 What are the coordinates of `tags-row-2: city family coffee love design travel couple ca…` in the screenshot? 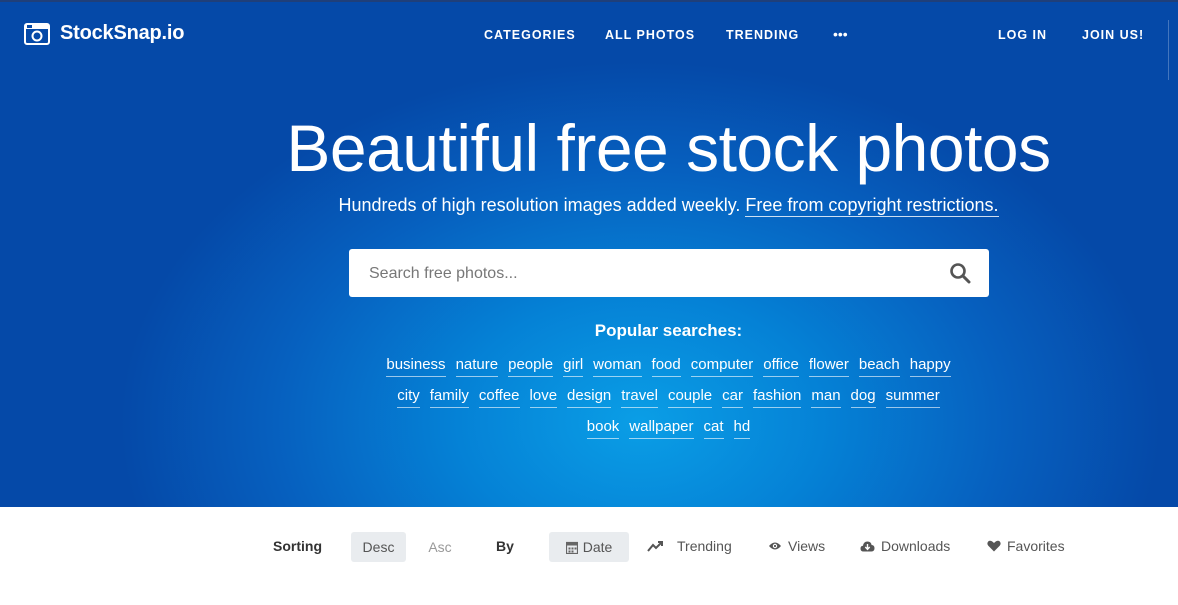 It's located at (589, 397).